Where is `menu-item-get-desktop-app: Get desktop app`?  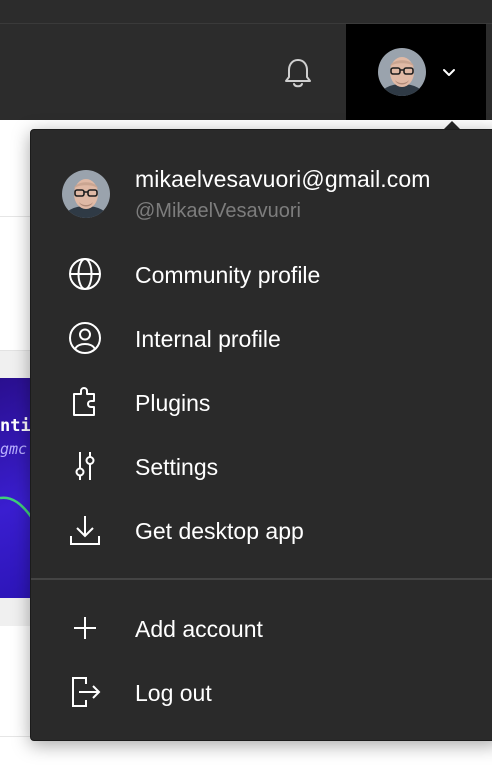 menu-item-get-desktop-app: Get desktop app is located at coordinates (261, 530).